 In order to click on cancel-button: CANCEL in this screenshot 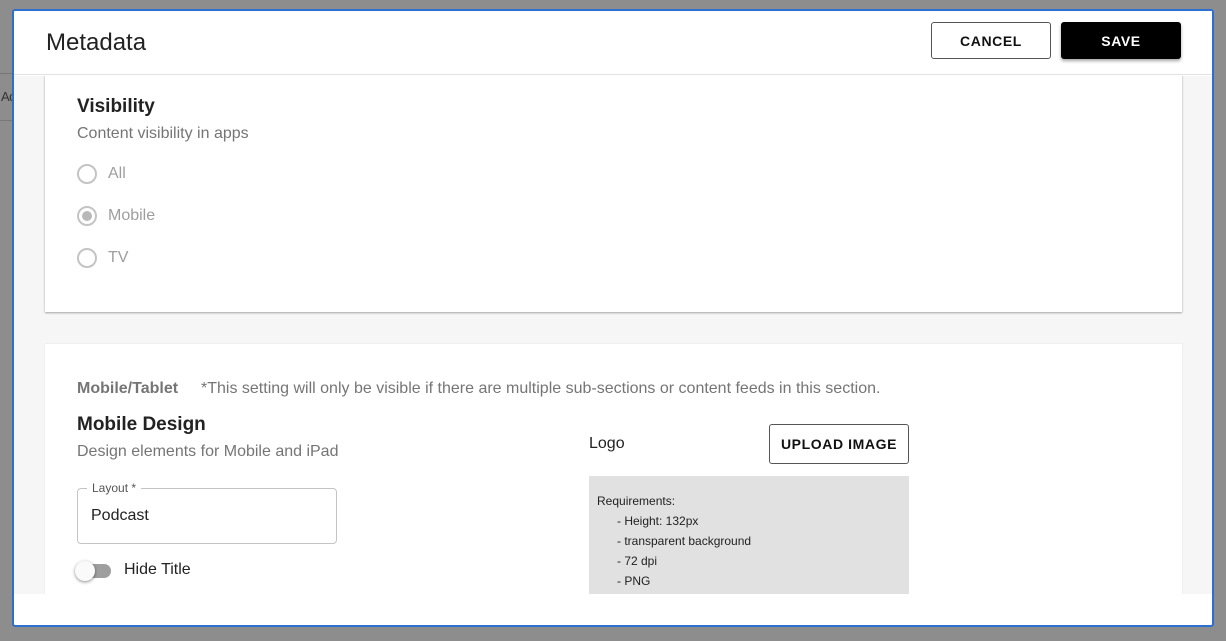, I will do `click(991, 40)`.